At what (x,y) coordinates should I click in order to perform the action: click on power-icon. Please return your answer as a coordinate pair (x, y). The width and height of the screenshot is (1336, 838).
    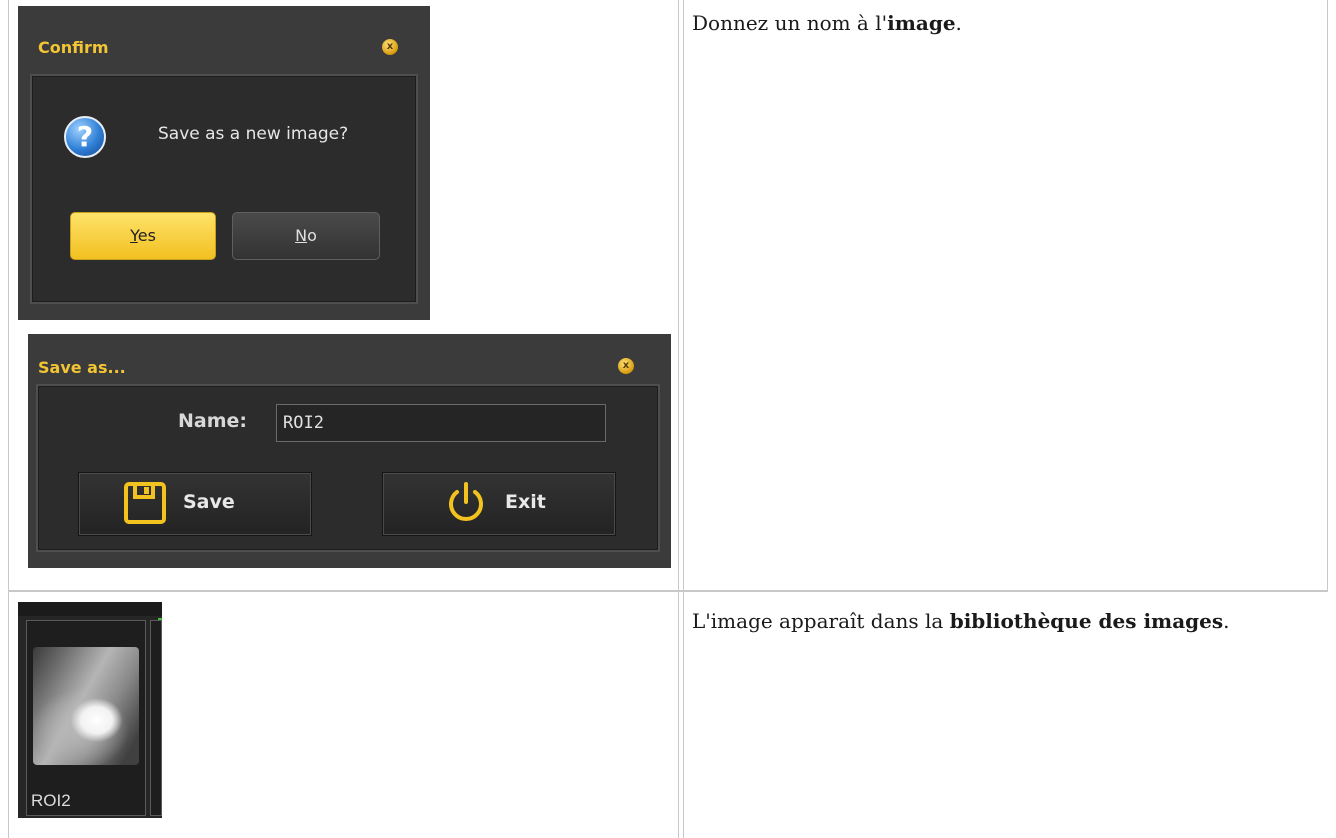
    Looking at the image, I should click on (466, 501).